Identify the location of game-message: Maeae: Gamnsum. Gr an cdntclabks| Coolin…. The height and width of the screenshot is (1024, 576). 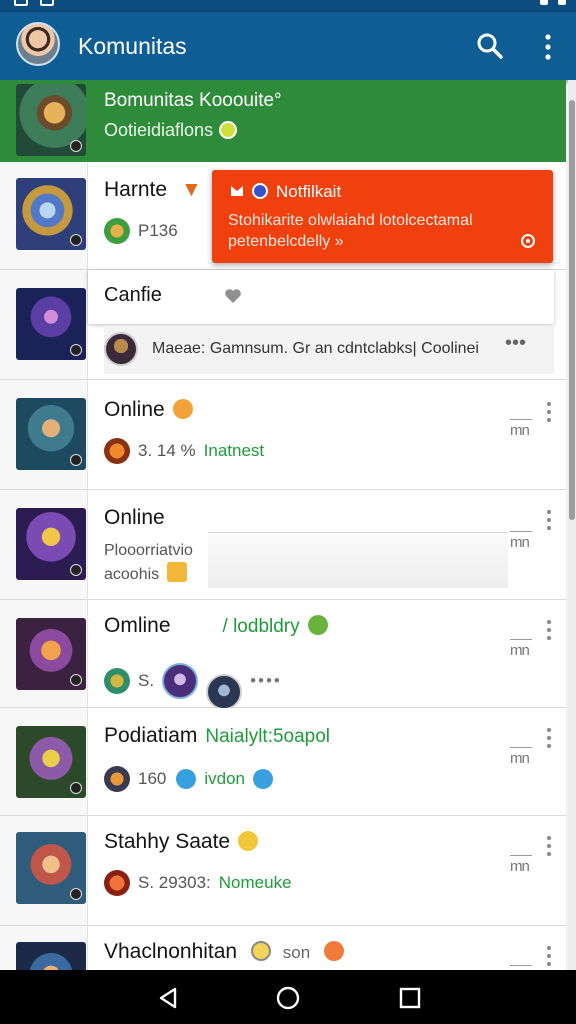
(329, 350).